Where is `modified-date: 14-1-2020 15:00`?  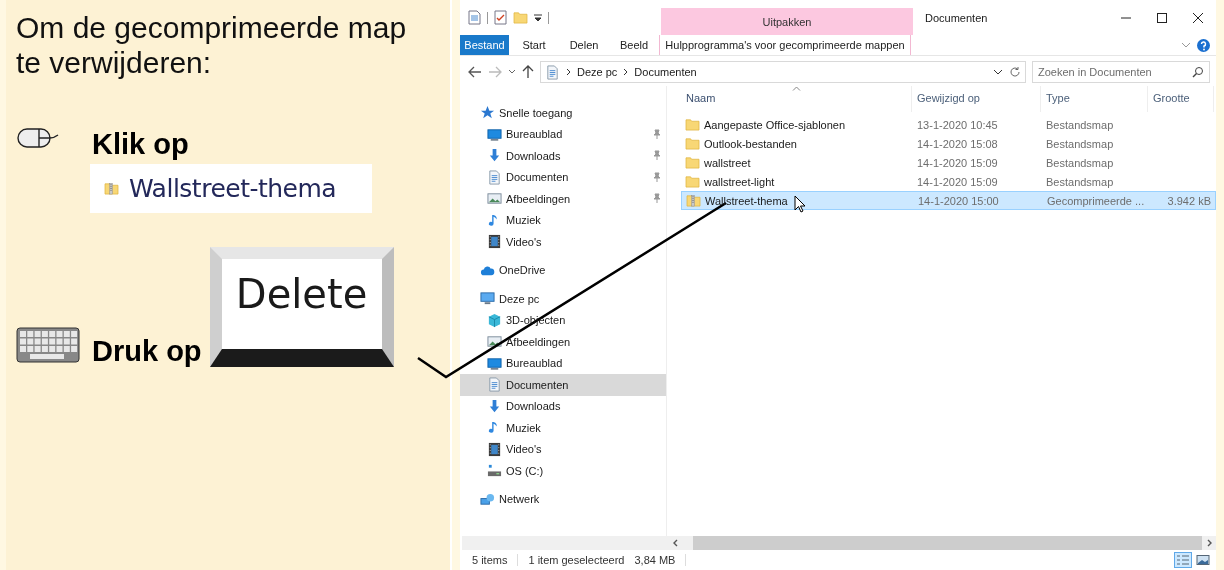 modified-date: 14-1-2020 15:00 is located at coordinates (958, 200).